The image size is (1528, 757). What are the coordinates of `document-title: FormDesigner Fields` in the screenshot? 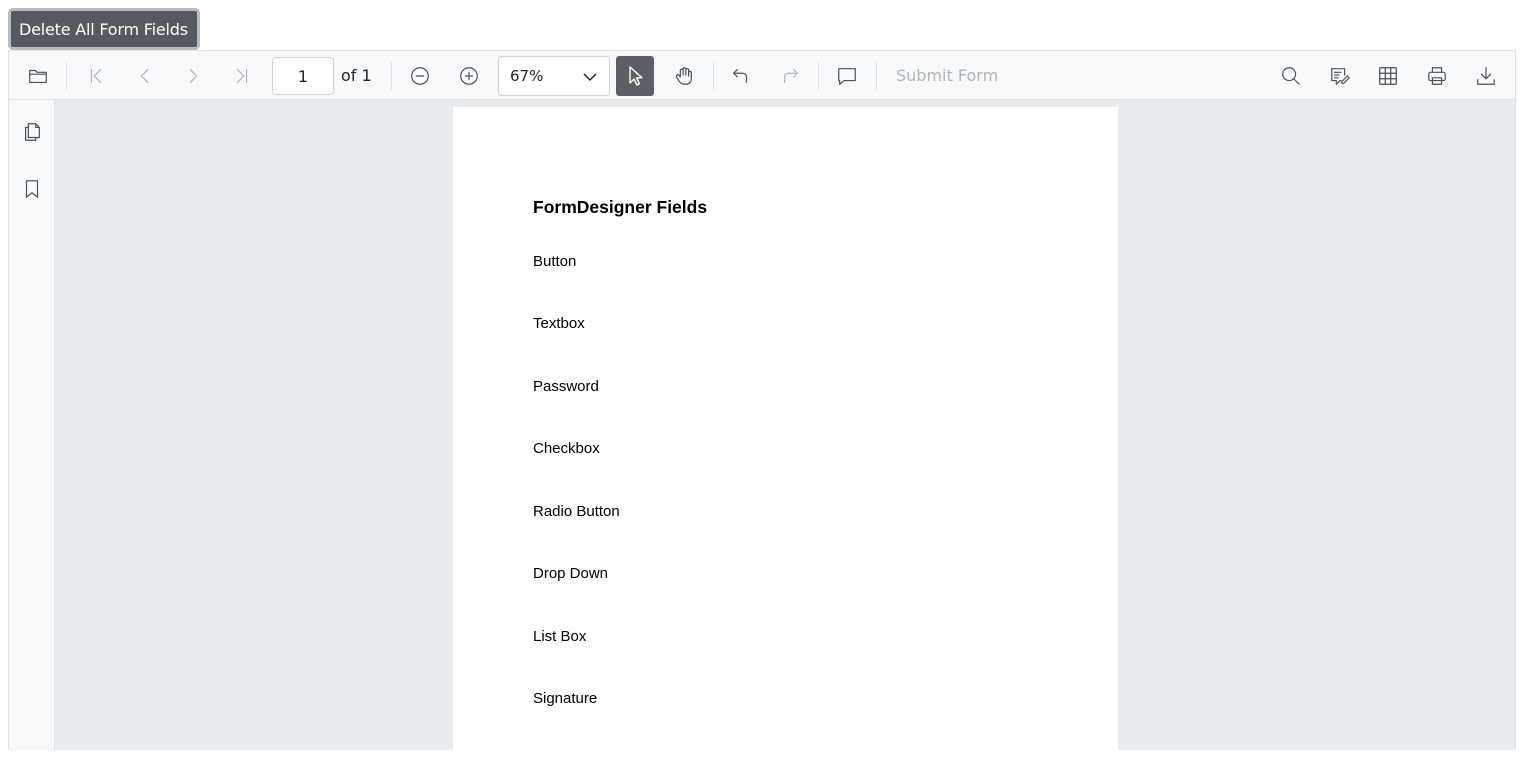 It's located at (620, 207).